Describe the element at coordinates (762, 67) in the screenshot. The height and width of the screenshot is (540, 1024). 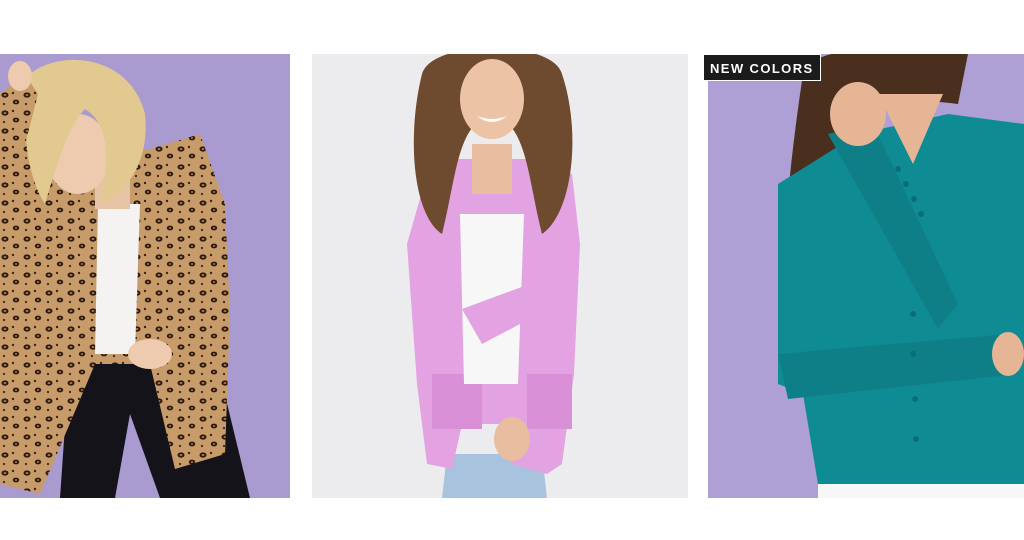
I see `new-colors-badge: NEW COLORS` at that location.